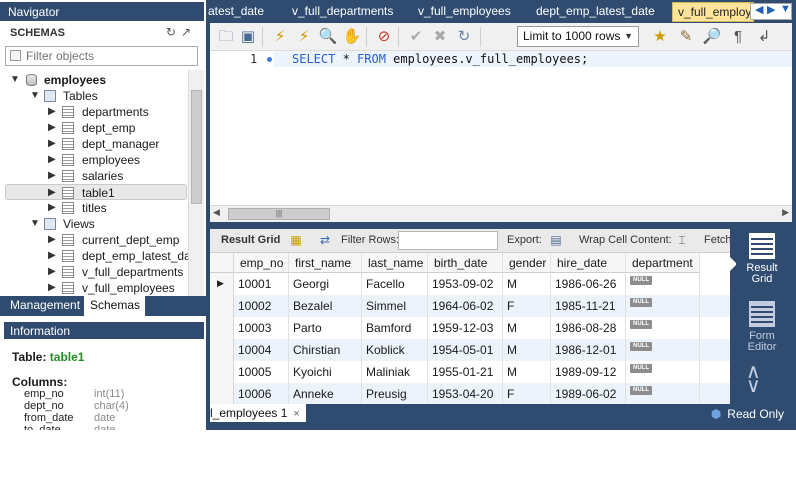 Image resolution: width=796 pixels, height=480 pixels. What do you see at coordinates (588, 393) in the screenshot?
I see `grid-cell: 1989-06-02` at bounding box center [588, 393].